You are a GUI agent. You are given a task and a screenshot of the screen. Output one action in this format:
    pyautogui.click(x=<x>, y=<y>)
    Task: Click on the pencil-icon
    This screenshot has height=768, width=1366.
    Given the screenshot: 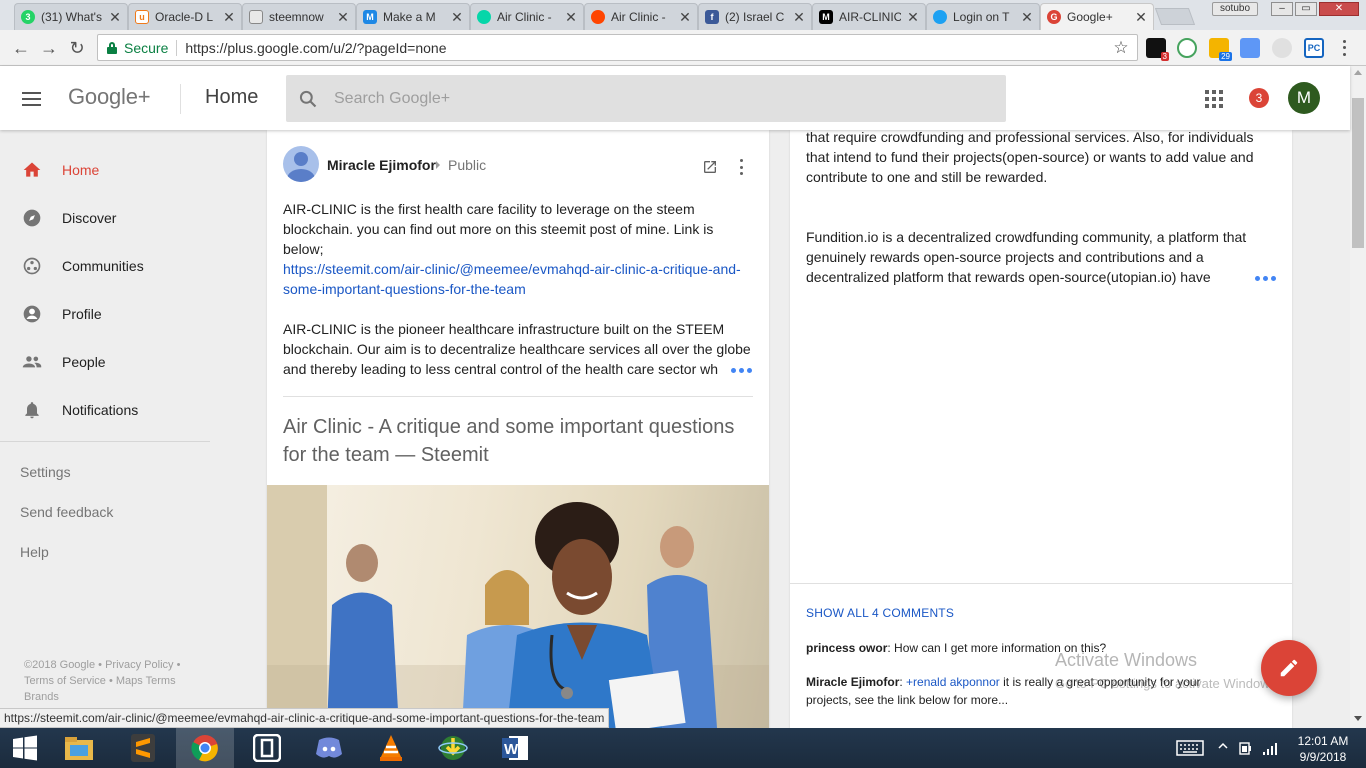 What is the action you would take?
    pyautogui.click(x=1289, y=668)
    